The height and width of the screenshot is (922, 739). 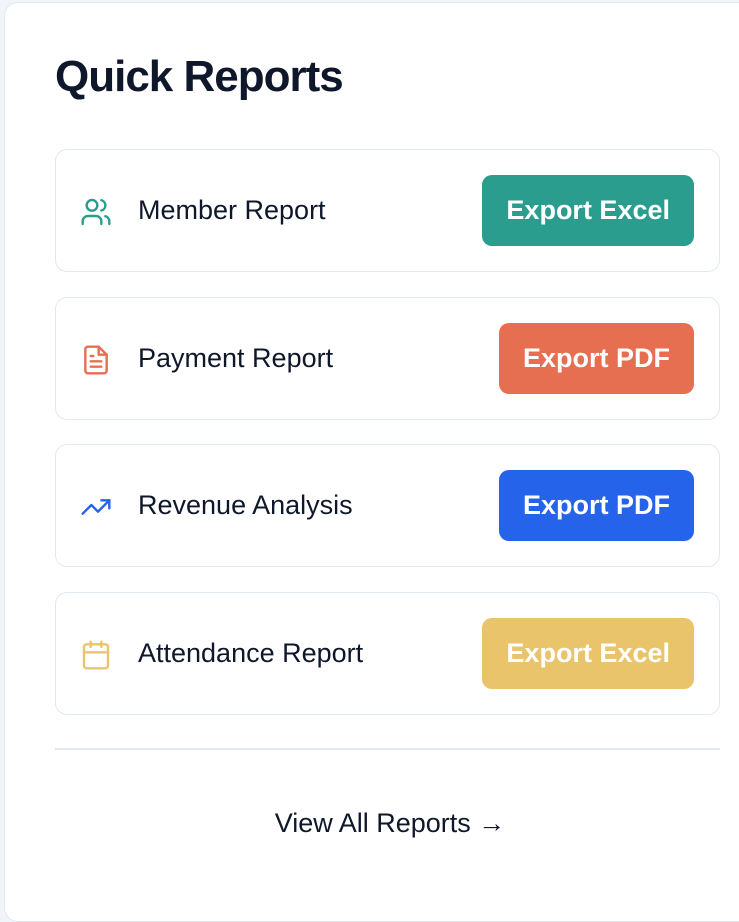 I want to click on report-row-revenue: Revenue Analysis Export PDF, so click(x=387, y=505).